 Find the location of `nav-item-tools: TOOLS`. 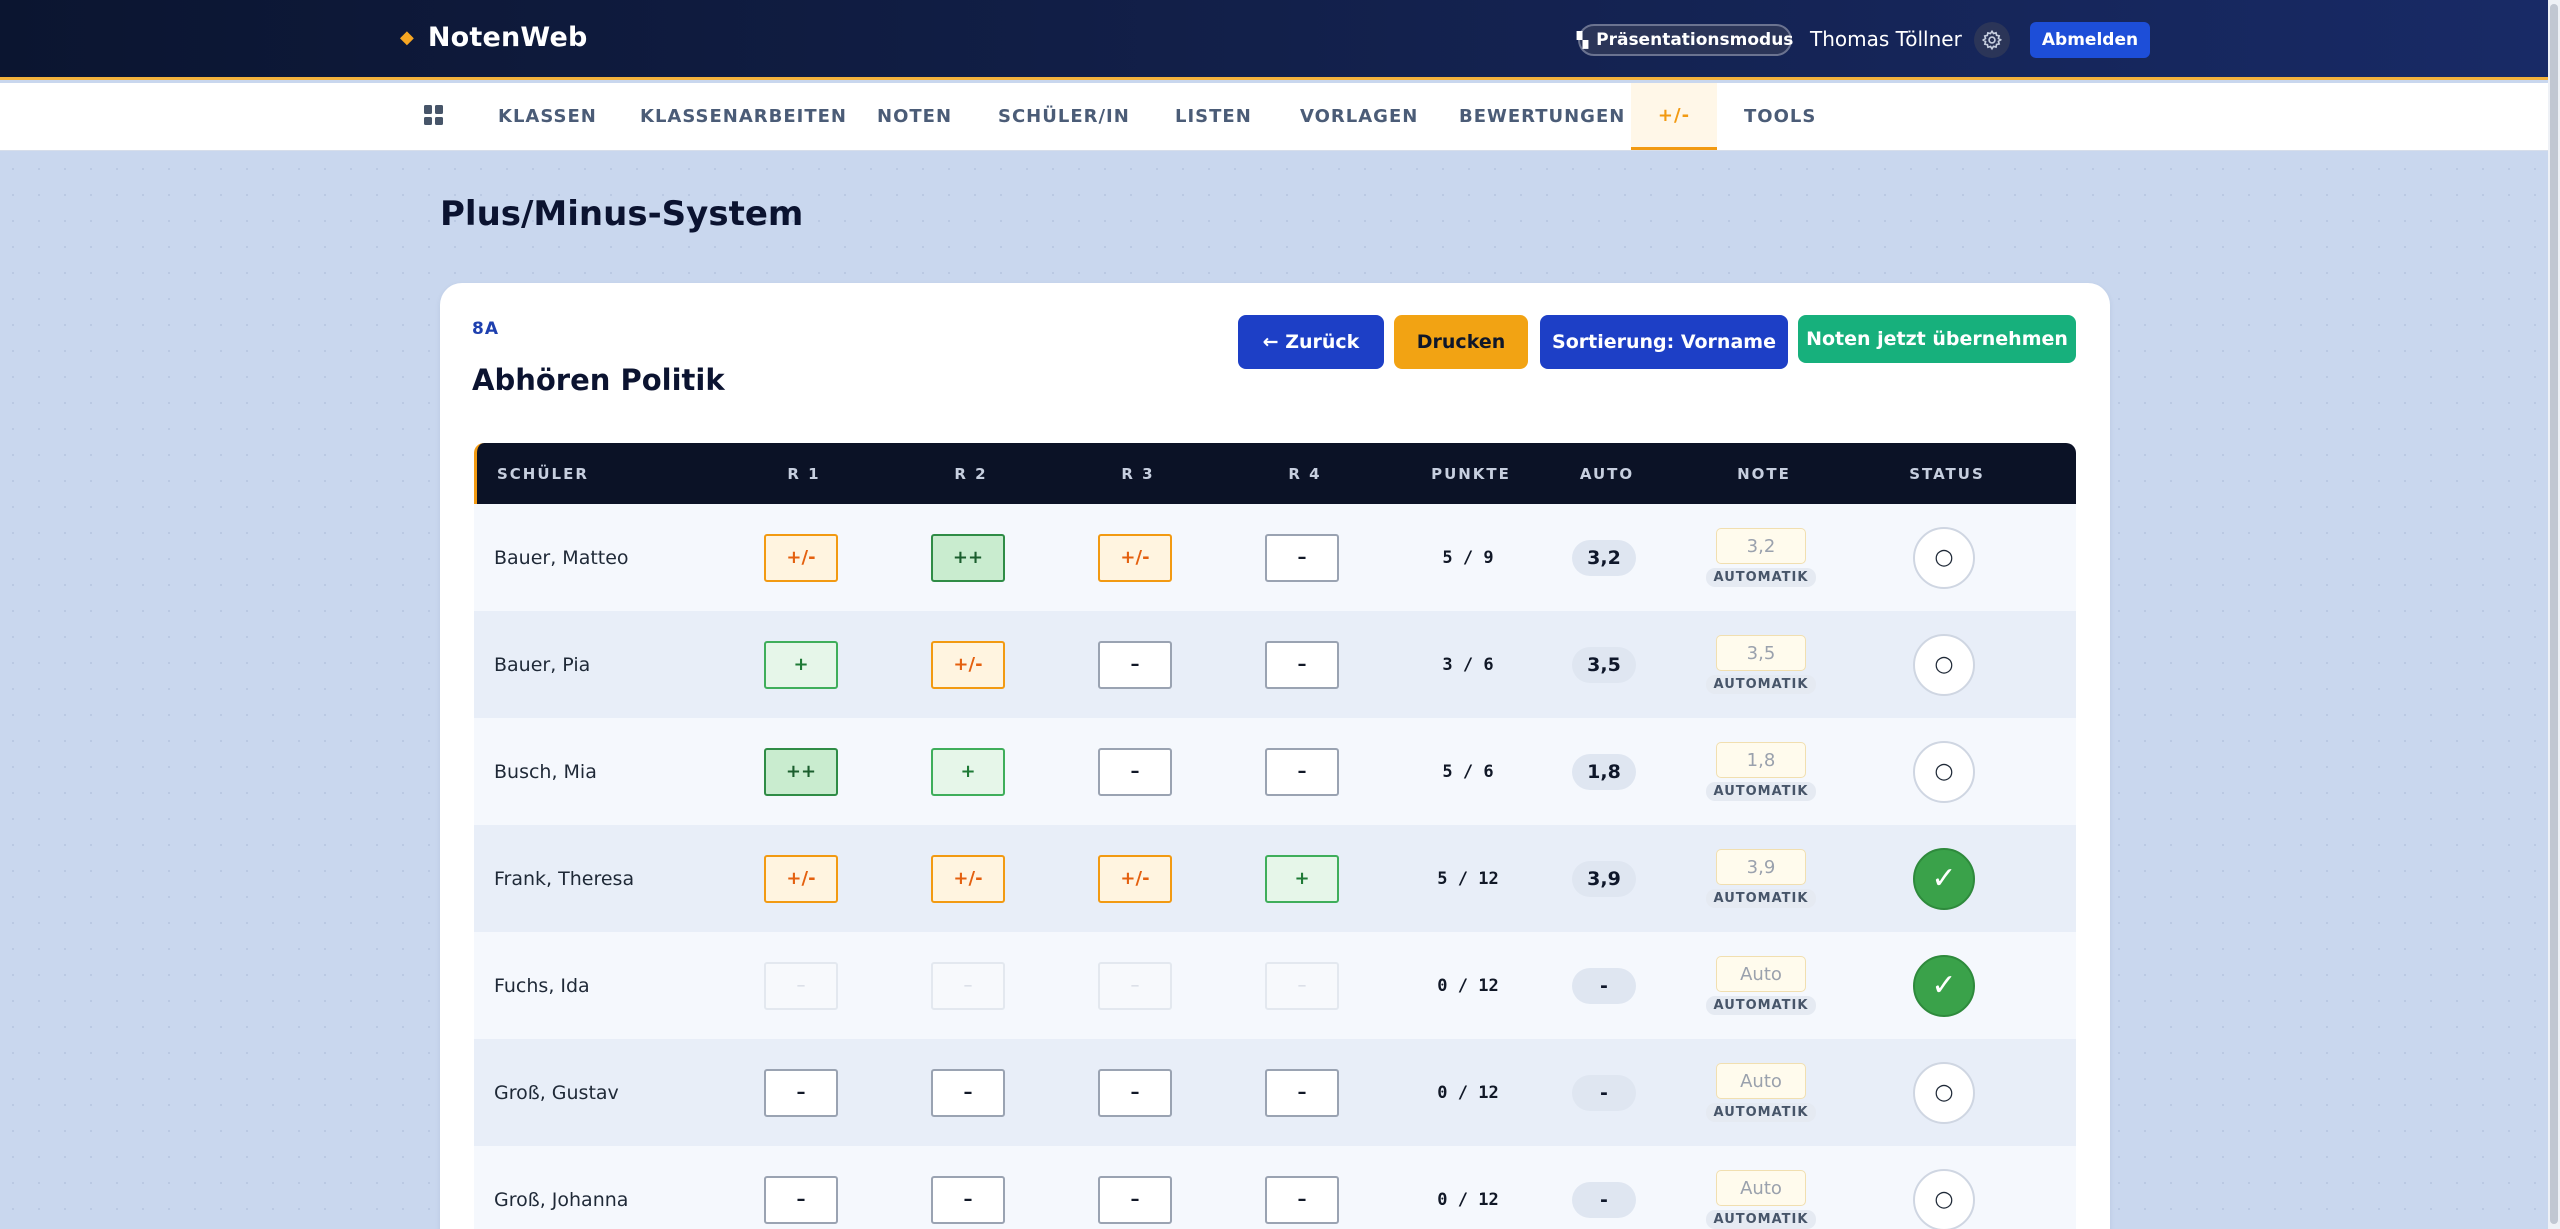

nav-item-tools: TOOLS is located at coordinates (1780, 116).